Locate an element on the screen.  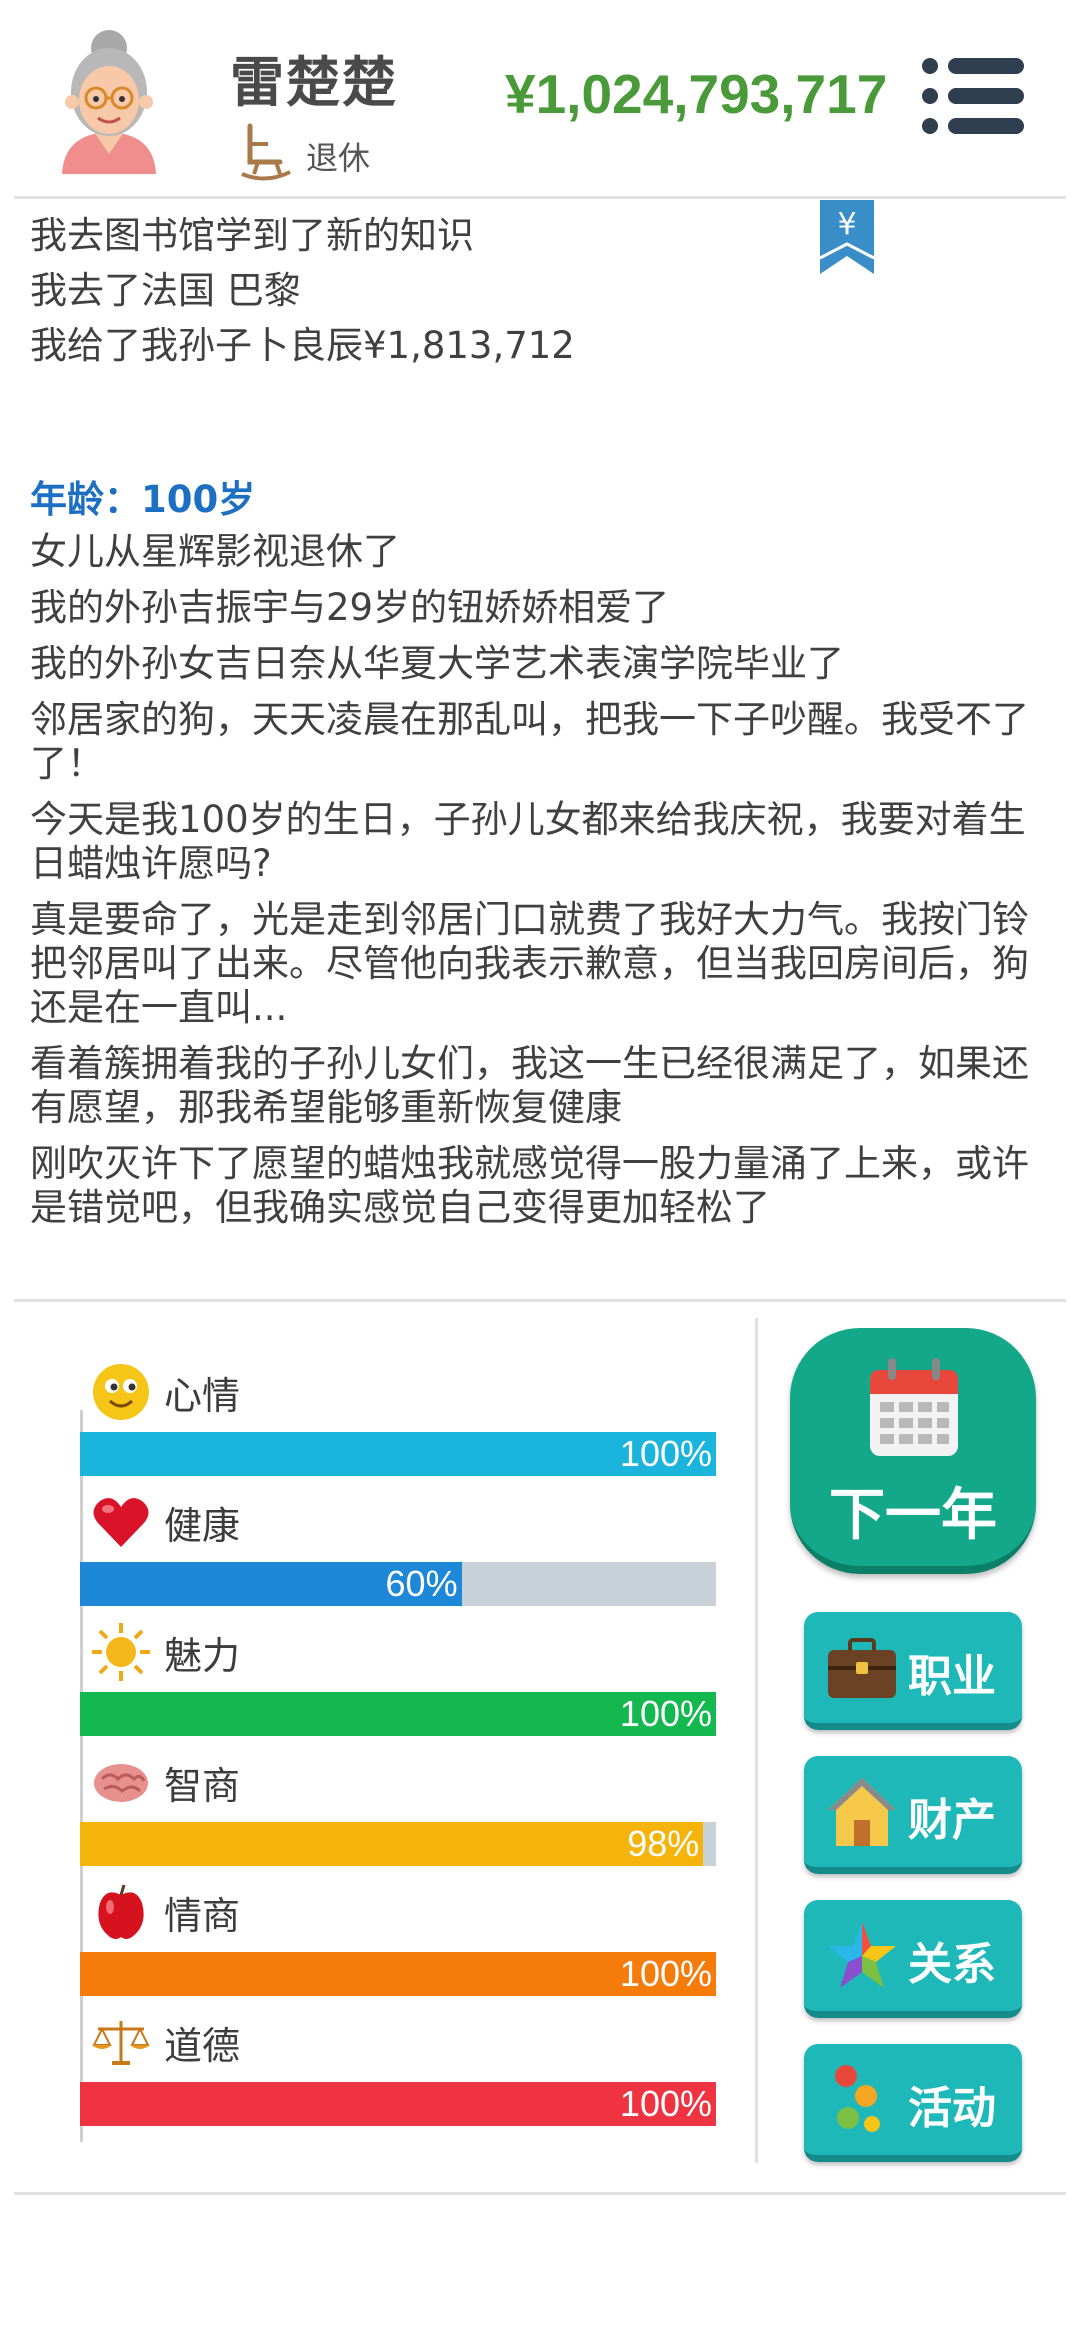
career-button: 职业 is located at coordinates (913, 1671).